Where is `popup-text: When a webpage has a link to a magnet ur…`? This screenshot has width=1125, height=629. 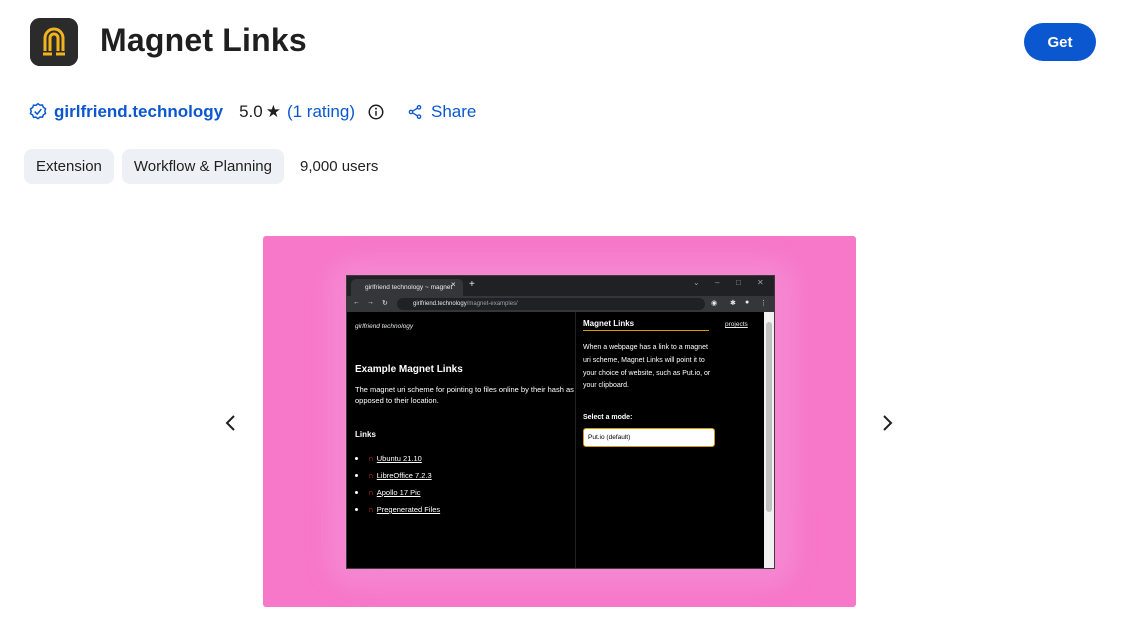 popup-text: When a webpage has a link to a magnet ur… is located at coordinates (647, 367).